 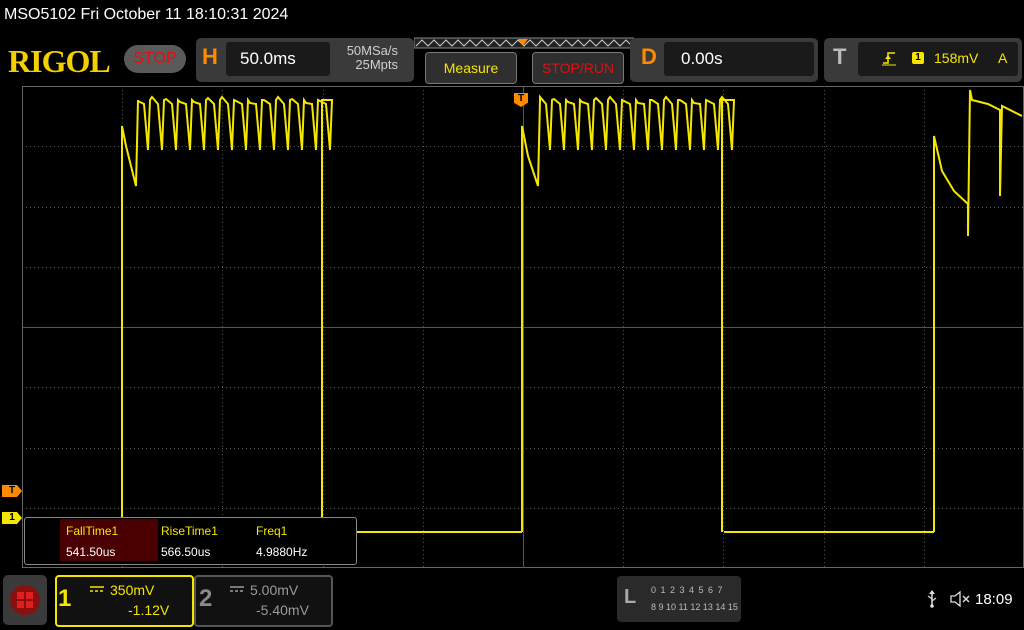 I want to click on logic-channels-low: 0 1 2 3 4 5 6 7, so click(x=687, y=590).